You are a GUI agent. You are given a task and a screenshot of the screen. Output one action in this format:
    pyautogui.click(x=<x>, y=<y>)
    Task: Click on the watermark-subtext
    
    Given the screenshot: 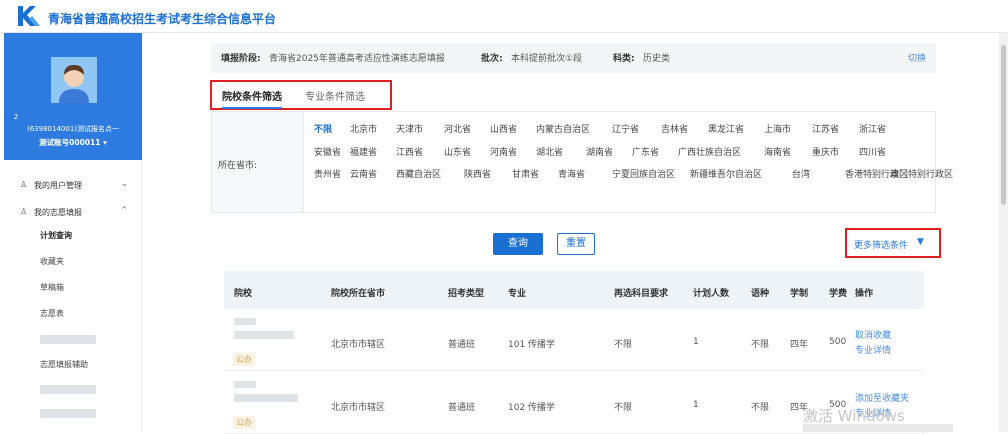 What is the action you would take?
    pyautogui.click(x=878, y=428)
    